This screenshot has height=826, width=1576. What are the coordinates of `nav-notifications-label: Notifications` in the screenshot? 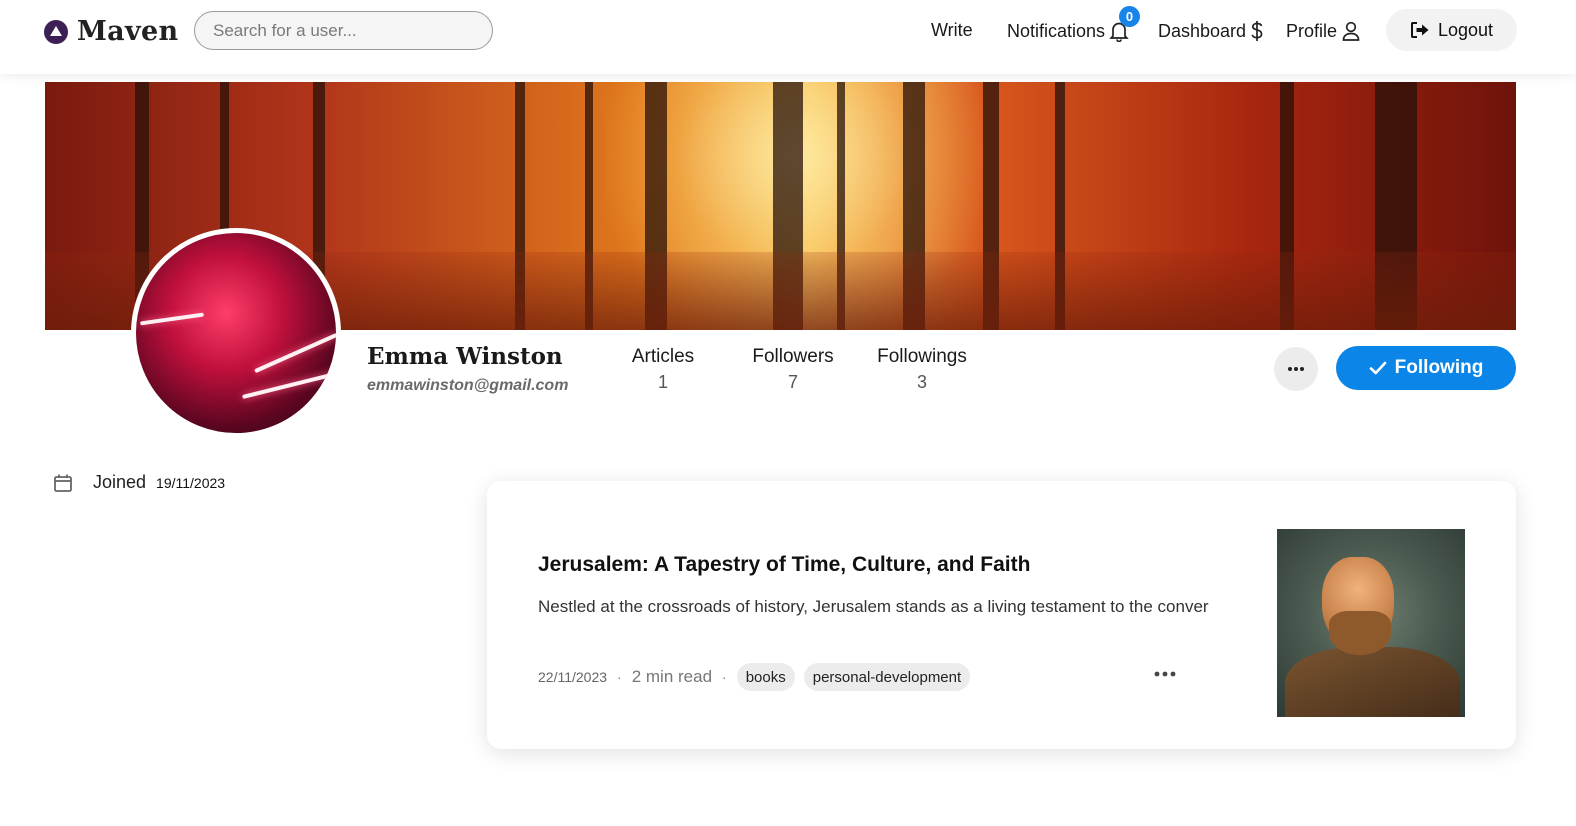 It's located at (1056, 30).